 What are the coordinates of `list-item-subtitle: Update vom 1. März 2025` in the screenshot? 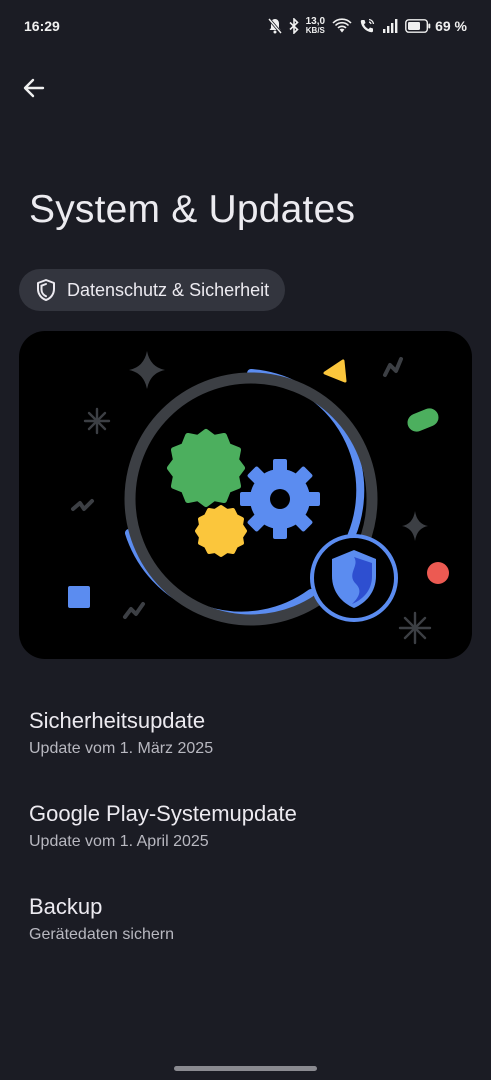 It's located at (121, 748).